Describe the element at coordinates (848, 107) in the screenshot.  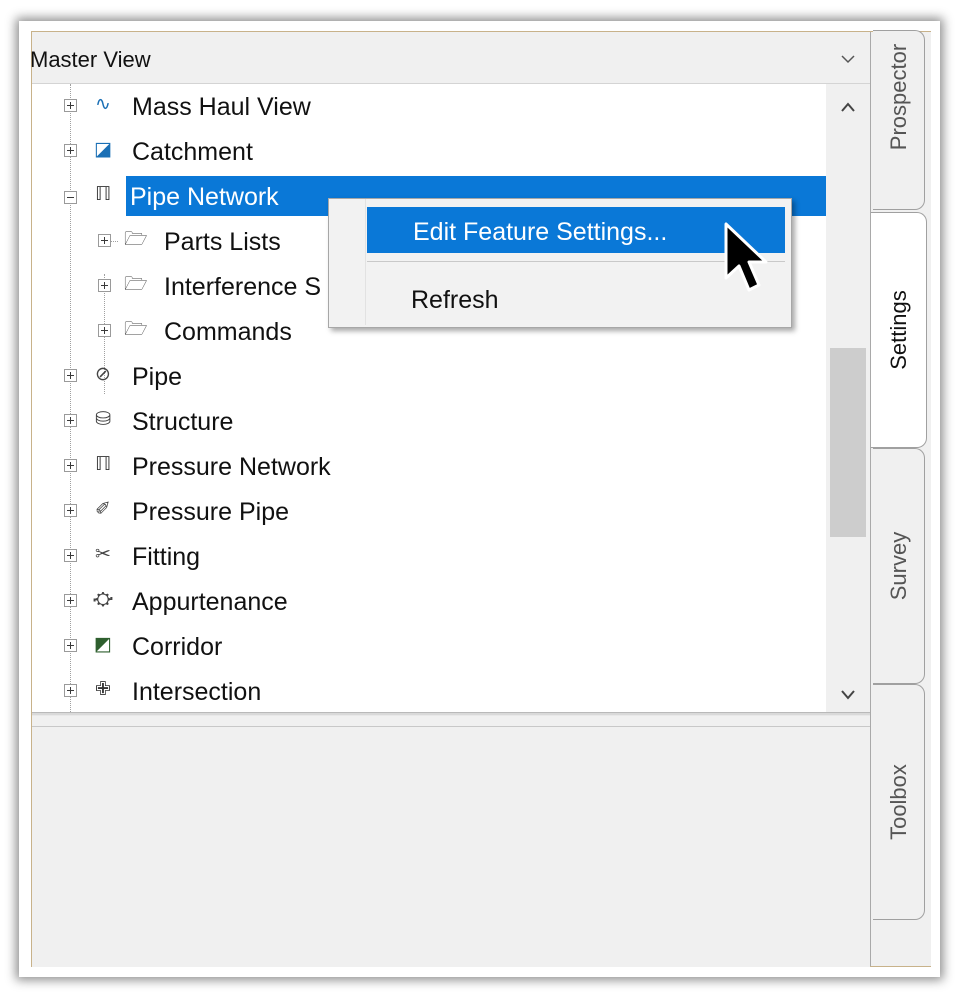
I see `scroll-up-icon` at that location.